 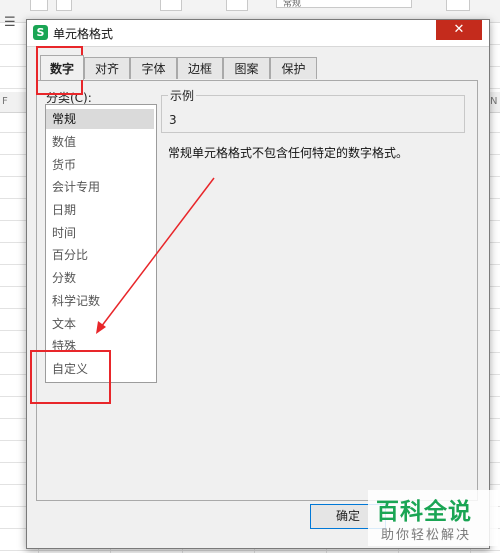 I want to click on watermark: 百科全说 助你轻松解决, so click(x=433, y=518).